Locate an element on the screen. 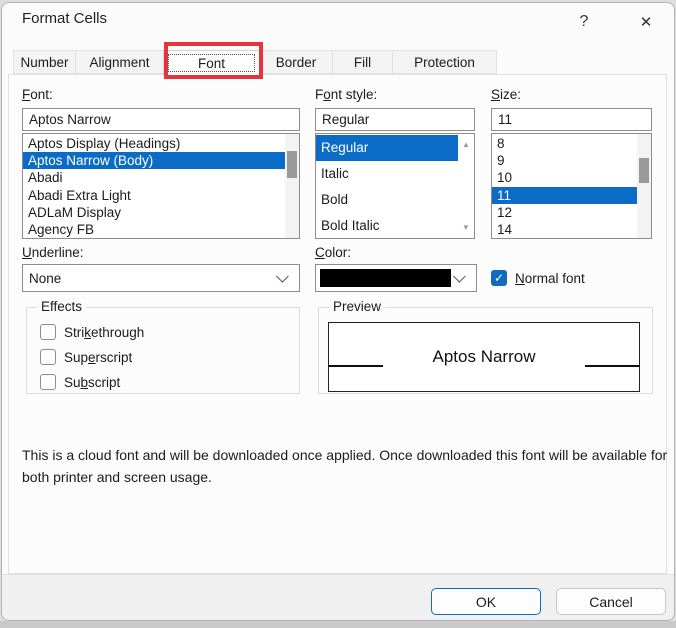 The height and width of the screenshot is (628, 676). preview-sample-text: Aptos Narrow is located at coordinates (484, 356).